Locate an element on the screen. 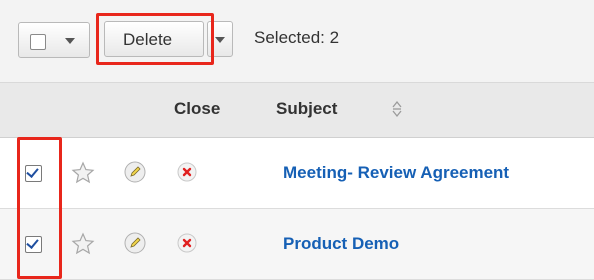  sort-icon is located at coordinates (397, 109).